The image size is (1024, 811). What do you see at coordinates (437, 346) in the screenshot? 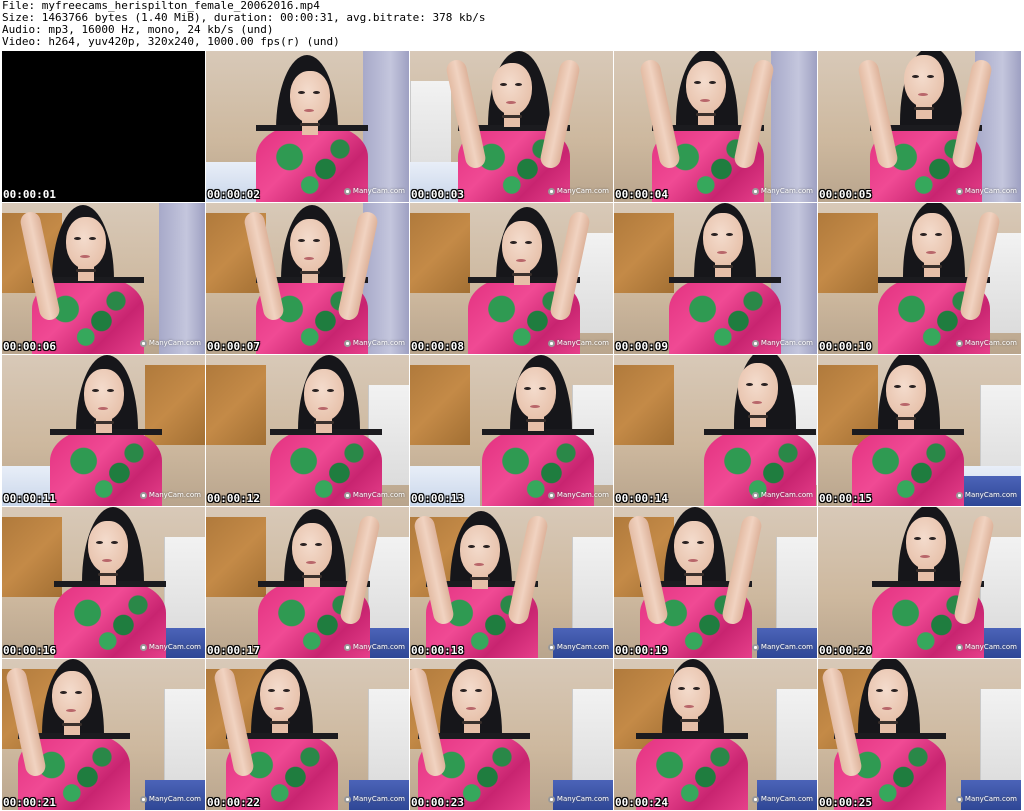
I see `frame-timestamp: 00:00:08` at bounding box center [437, 346].